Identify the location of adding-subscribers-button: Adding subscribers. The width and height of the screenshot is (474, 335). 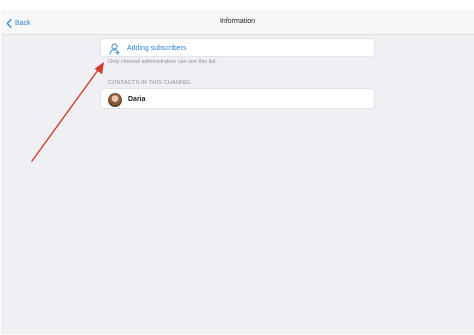
(148, 48).